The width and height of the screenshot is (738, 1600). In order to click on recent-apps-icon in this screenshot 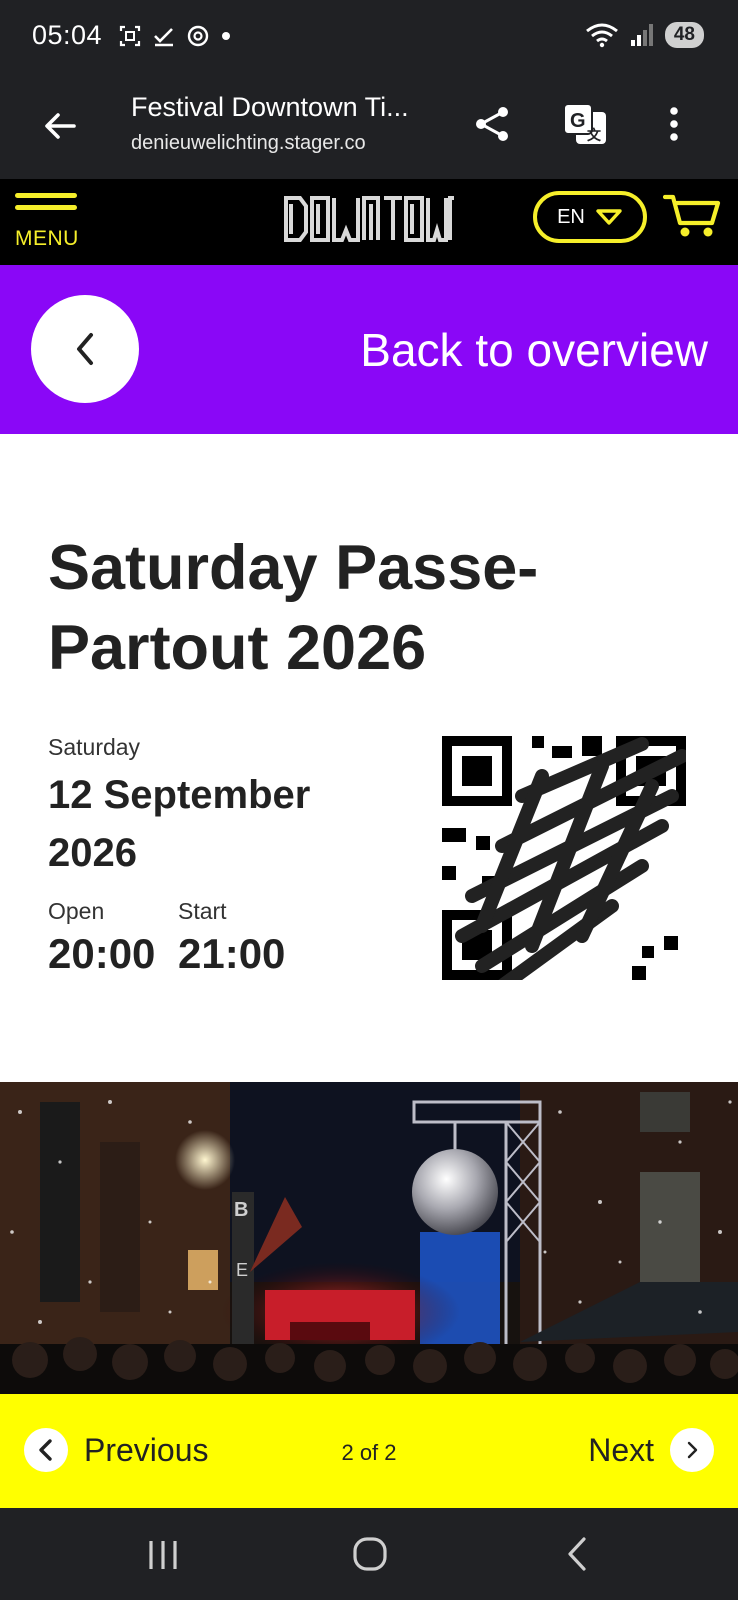, I will do `click(163, 1555)`.